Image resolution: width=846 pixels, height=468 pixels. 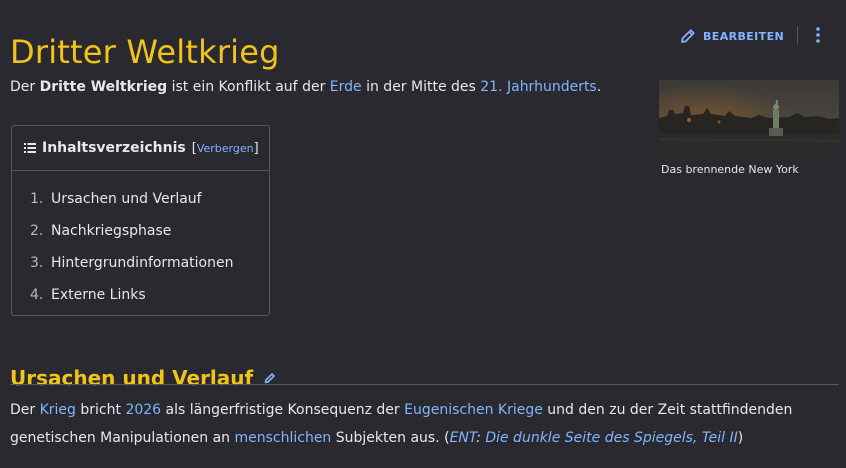 I want to click on toc-toggle-link: Verbergen, so click(x=225, y=148).